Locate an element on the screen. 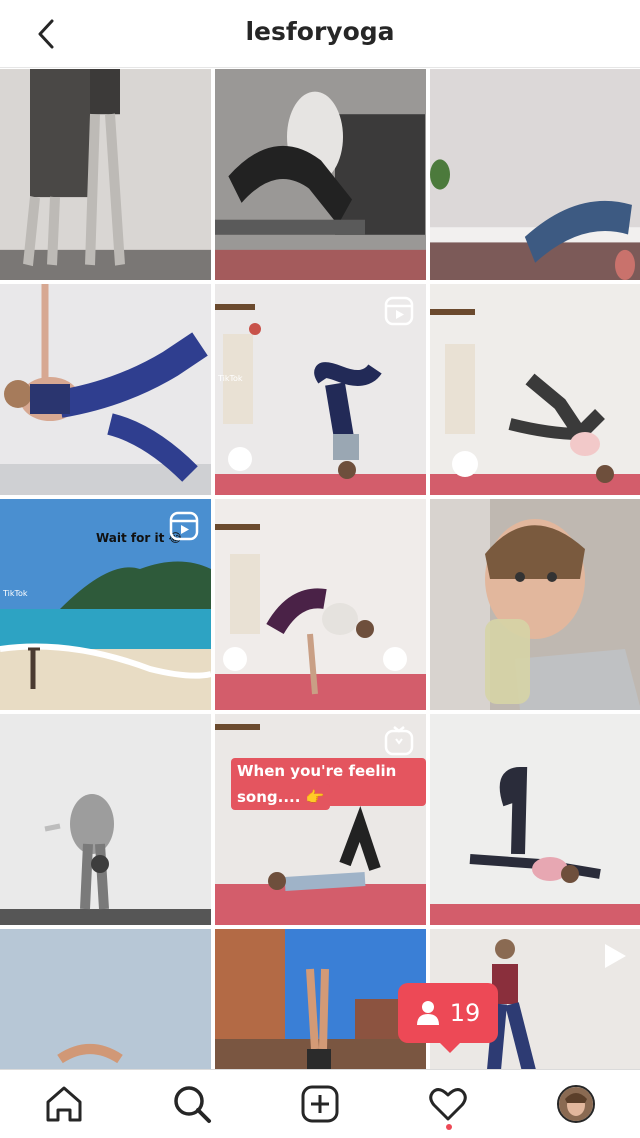 The height and width of the screenshot is (1138, 640). search-icon is located at coordinates (192, 1104).